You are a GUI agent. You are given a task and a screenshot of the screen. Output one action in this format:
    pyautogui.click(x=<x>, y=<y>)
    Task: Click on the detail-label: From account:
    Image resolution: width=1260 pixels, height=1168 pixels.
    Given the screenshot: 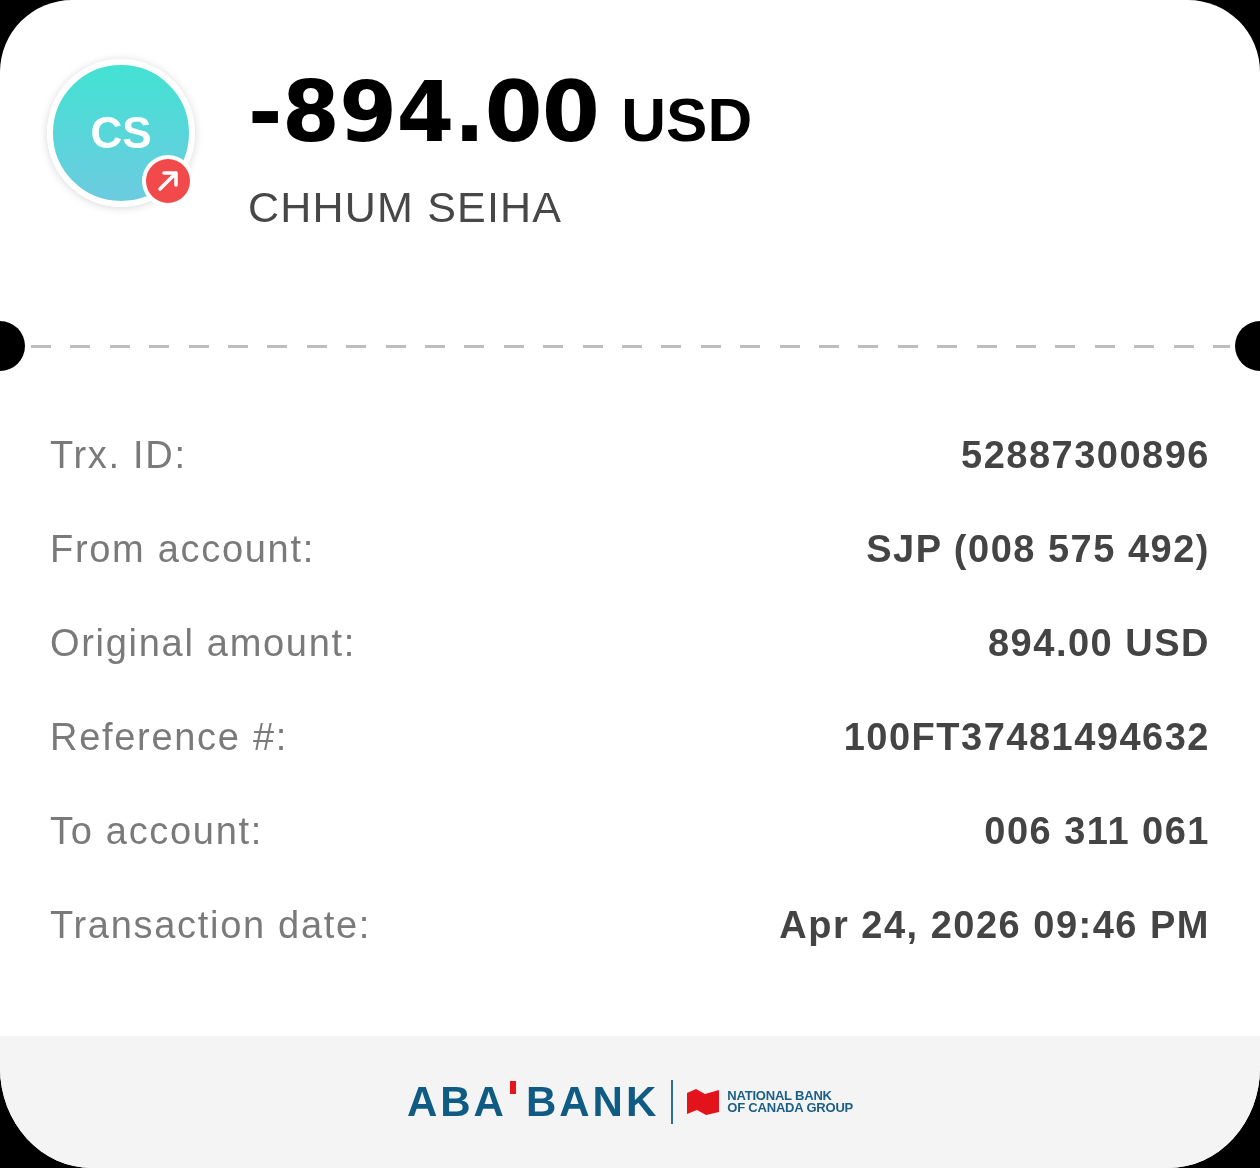 What is the action you would take?
    pyautogui.click(x=182, y=550)
    